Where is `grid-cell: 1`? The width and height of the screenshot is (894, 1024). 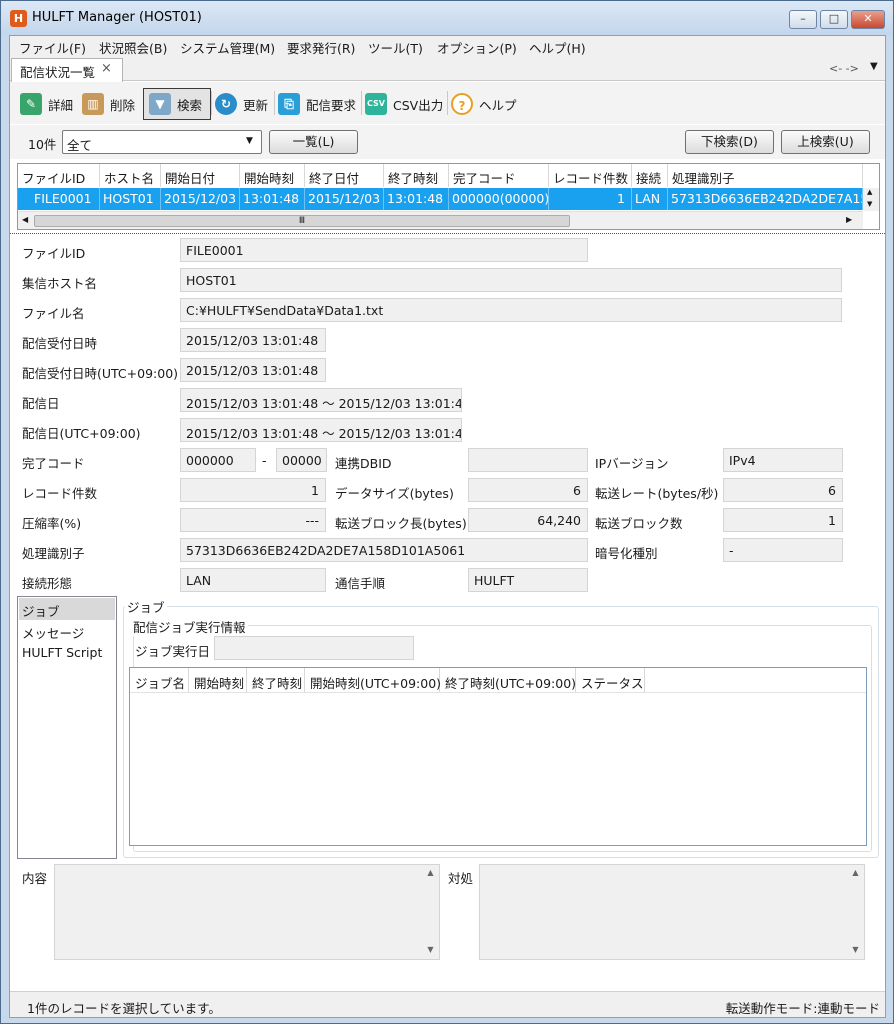
grid-cell: 1 is located at coordinates (590, 199).